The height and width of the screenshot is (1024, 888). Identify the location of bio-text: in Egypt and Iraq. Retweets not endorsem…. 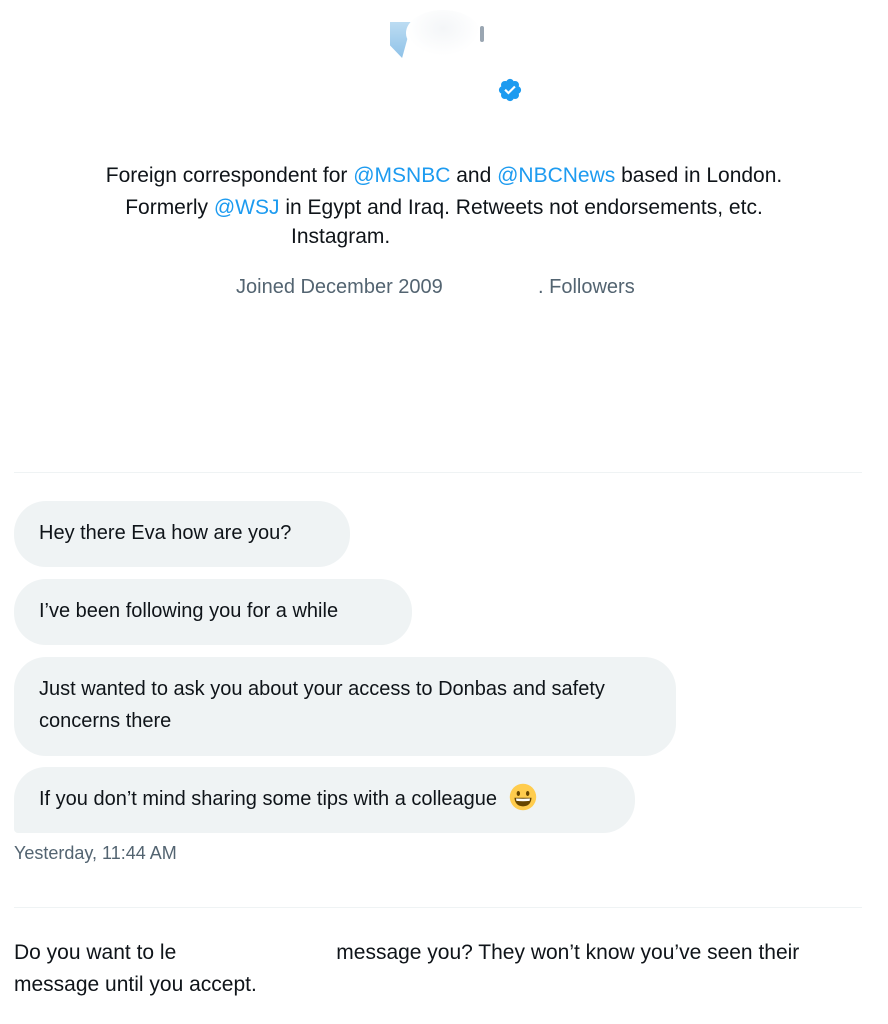
(521, 207).